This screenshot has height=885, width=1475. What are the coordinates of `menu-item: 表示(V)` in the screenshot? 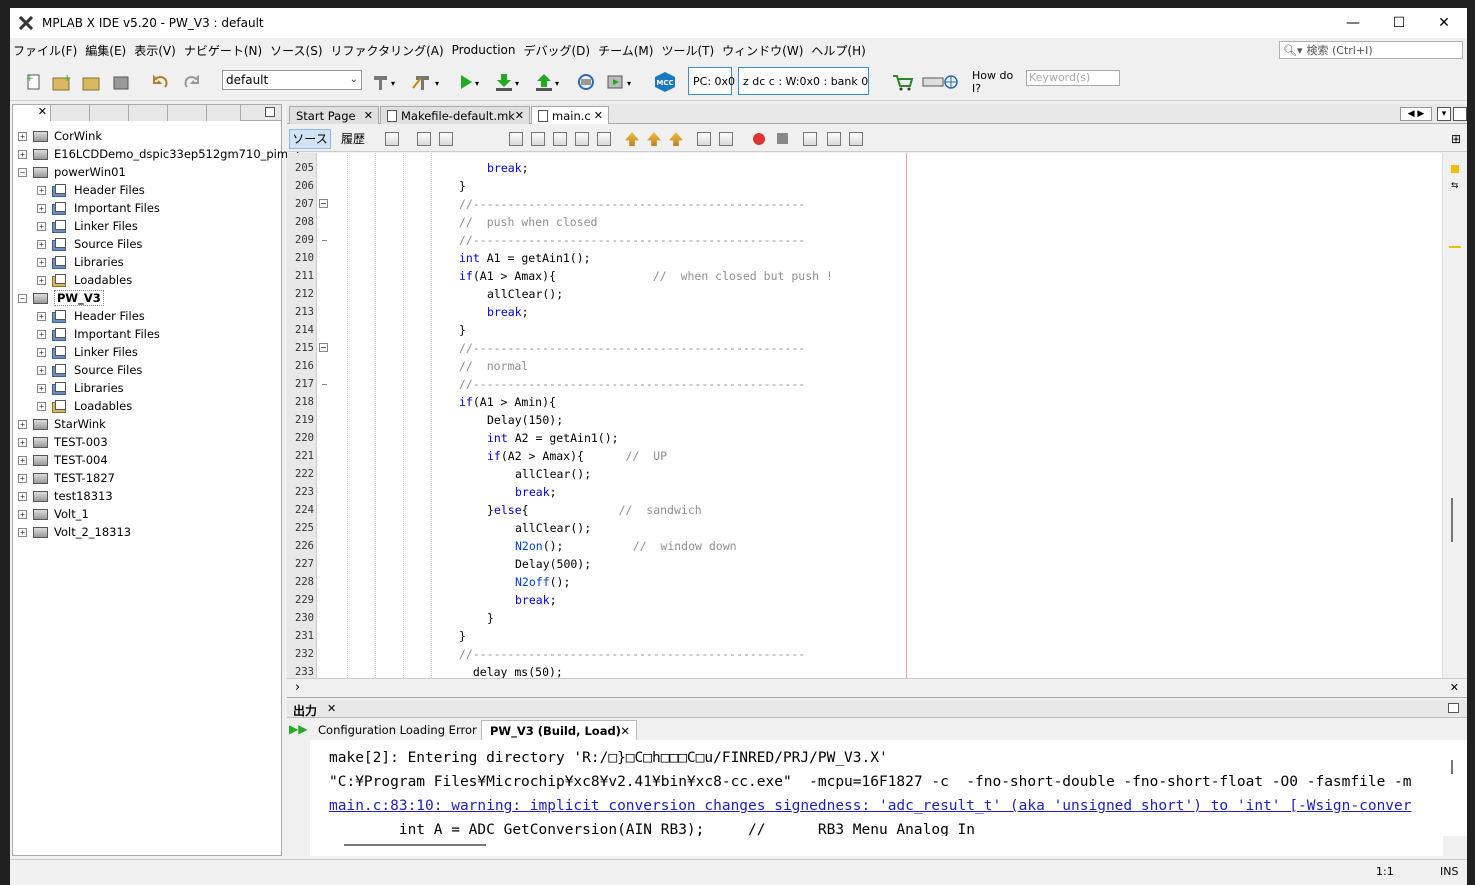 It's located at (156, 50).